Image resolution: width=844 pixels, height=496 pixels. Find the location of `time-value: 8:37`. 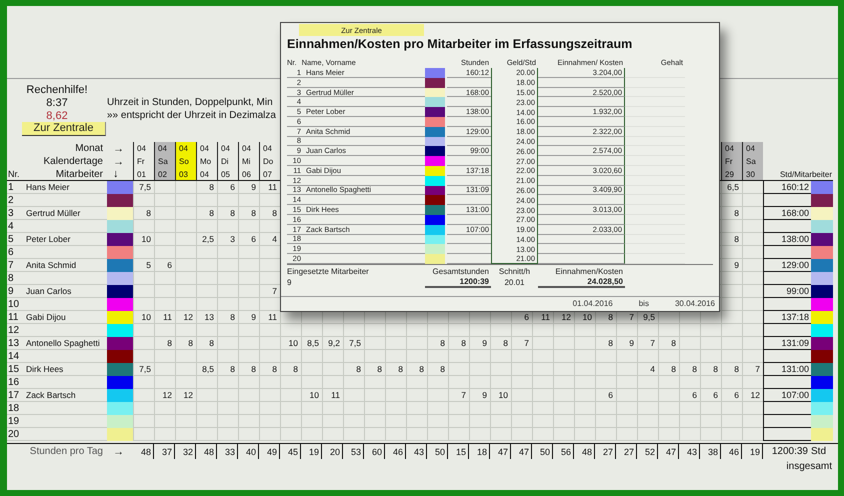

time-value: 8:37 is located at coordinates (57, 102).